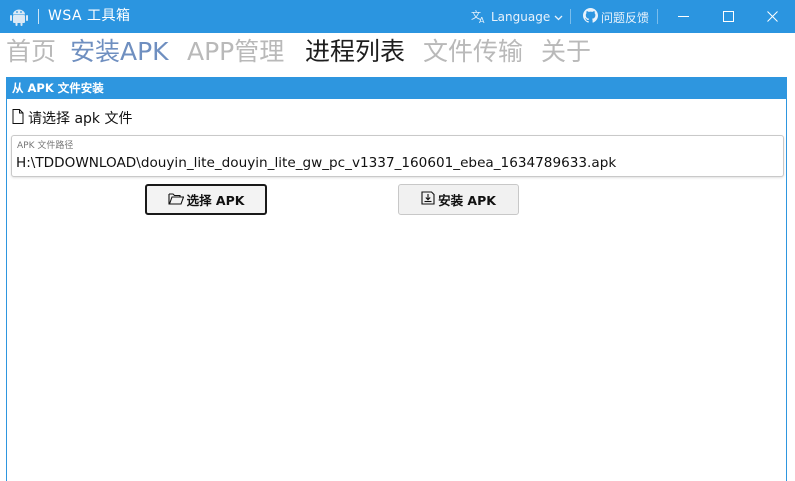  I want to click on minimize-icon, so click(683, 16).